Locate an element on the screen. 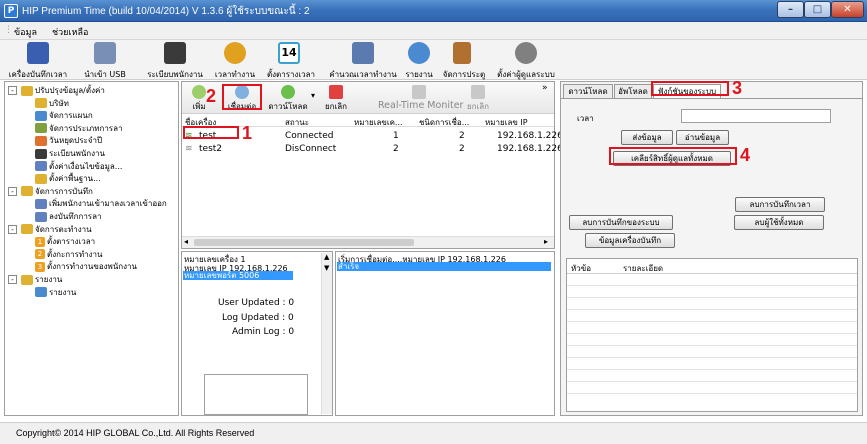 The height and width of the screenshot is (444, 867). tab-download: ดาวน์โหลด is located at coordinates (588, 91).